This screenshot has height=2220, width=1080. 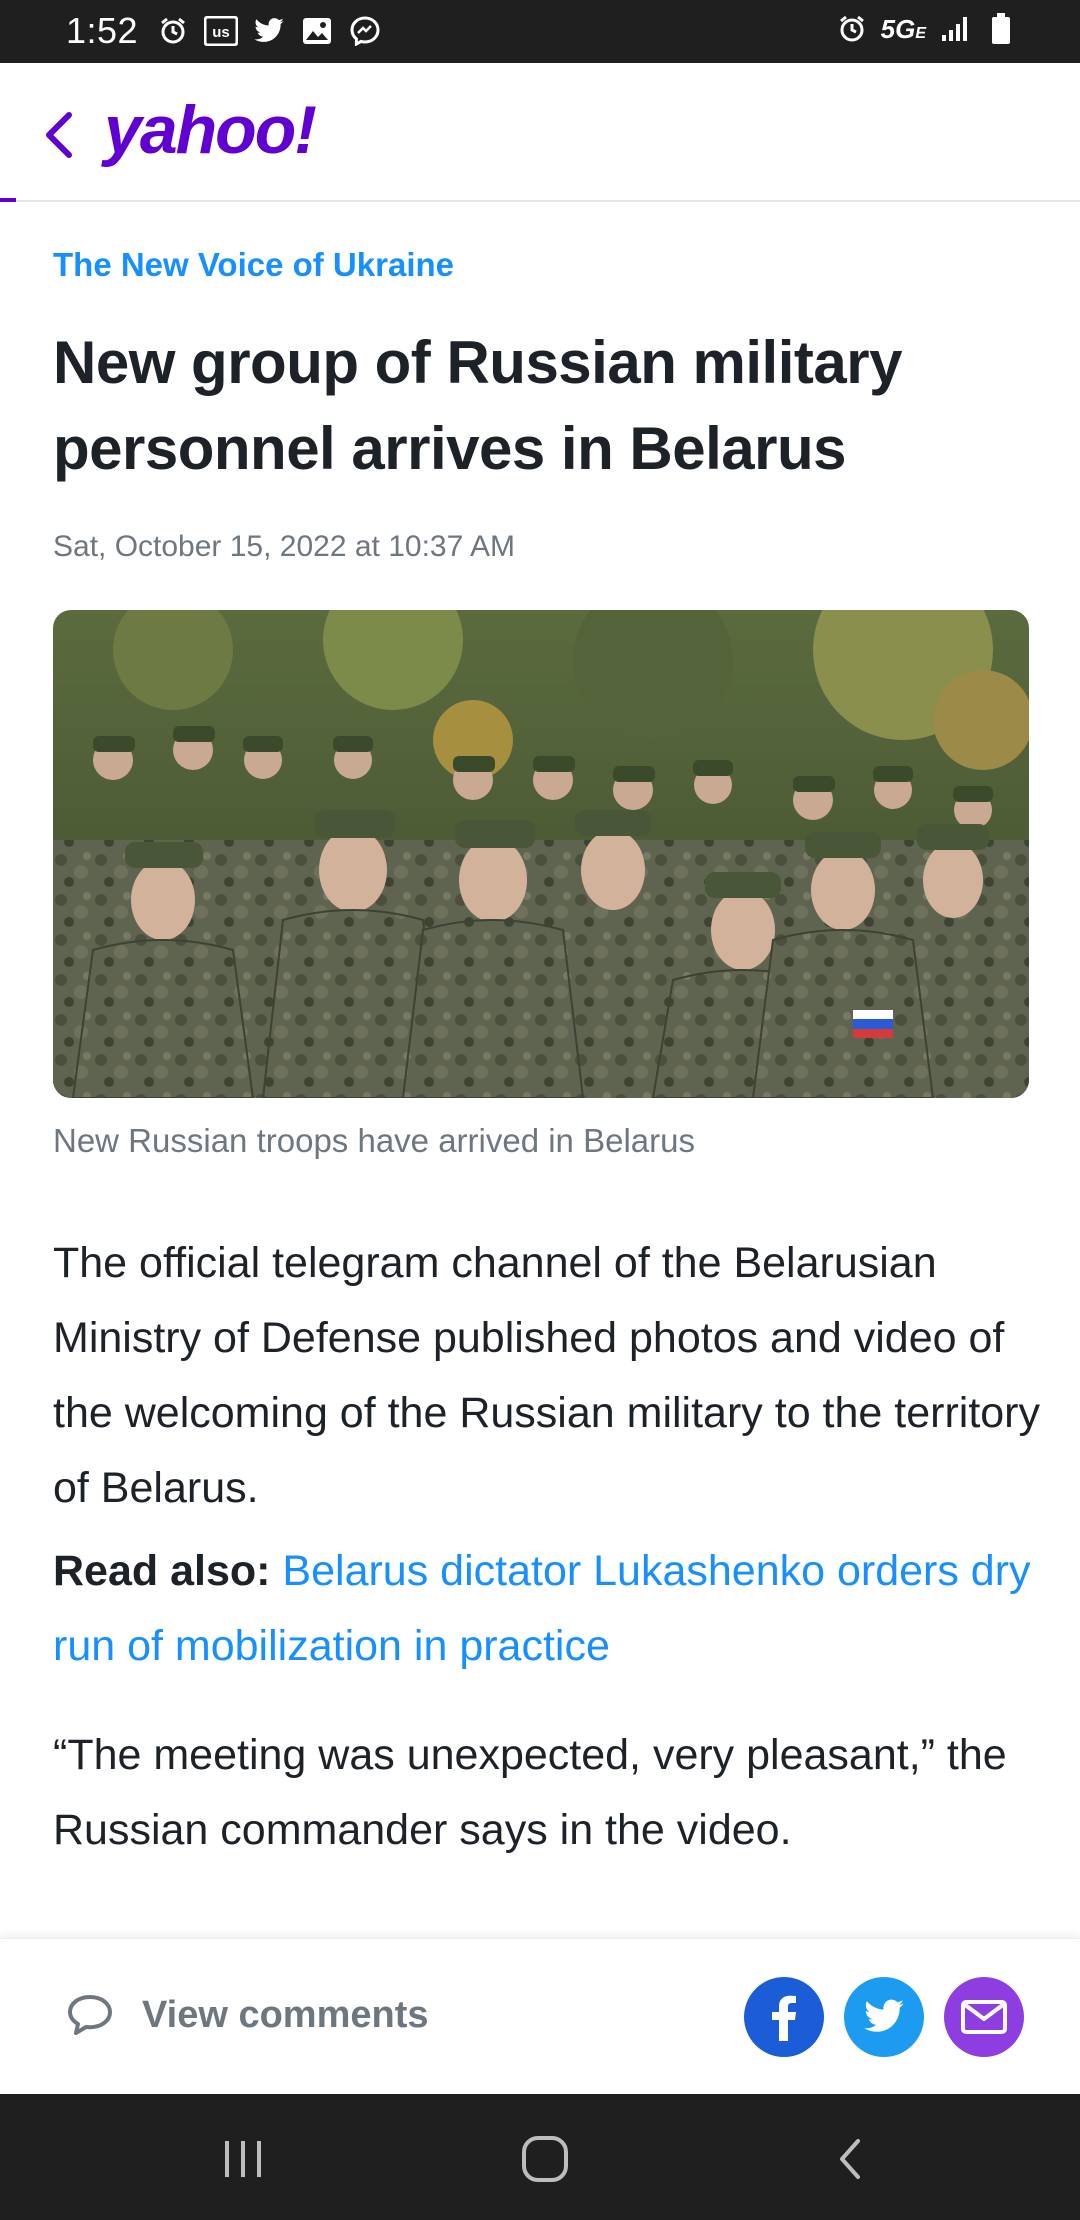 I want to click on notification-icons: us, so click(x=269, y=31).